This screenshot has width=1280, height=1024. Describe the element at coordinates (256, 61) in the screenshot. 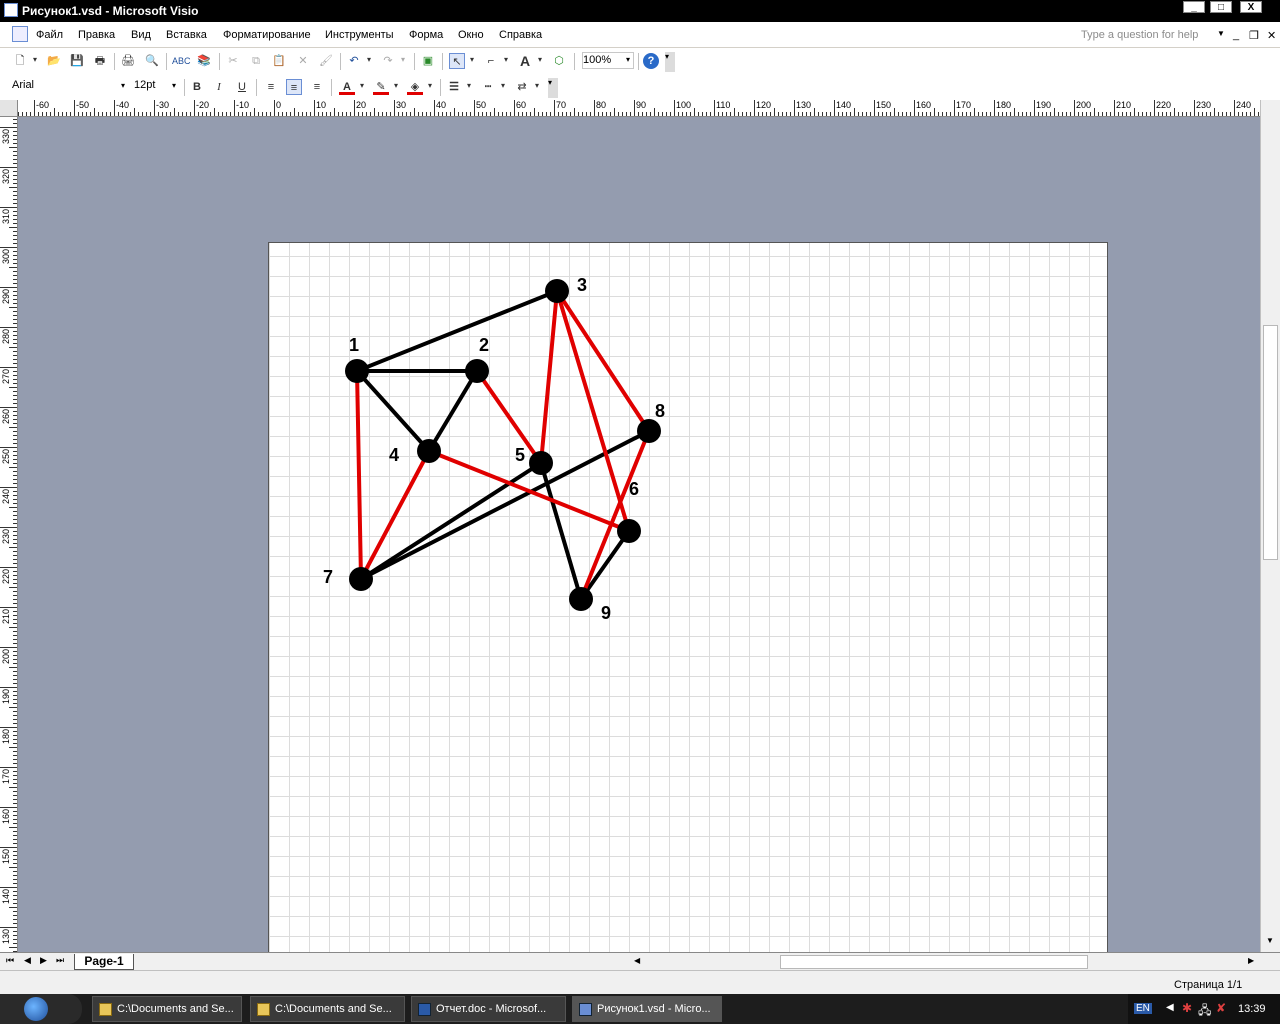

I see `copy-icon: ⧉` at that location.